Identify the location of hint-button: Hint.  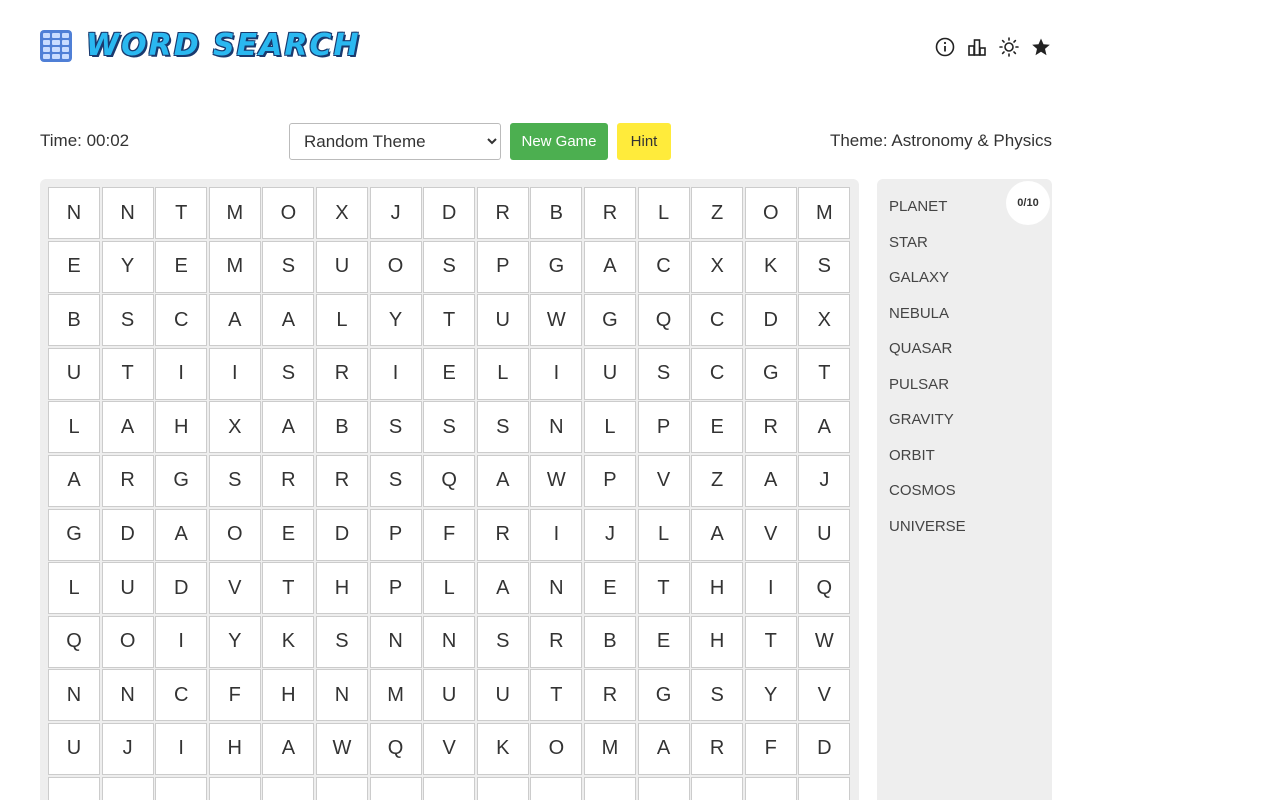
(644, 141).